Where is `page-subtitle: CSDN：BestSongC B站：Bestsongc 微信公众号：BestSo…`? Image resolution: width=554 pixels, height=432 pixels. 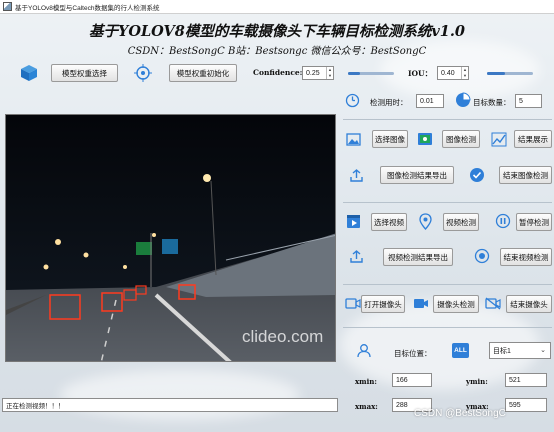
page-subtitle: CSDN：BestSongC B站：Bestsongc 微信公众号：BestSo… is located at coordinates (277, 51).